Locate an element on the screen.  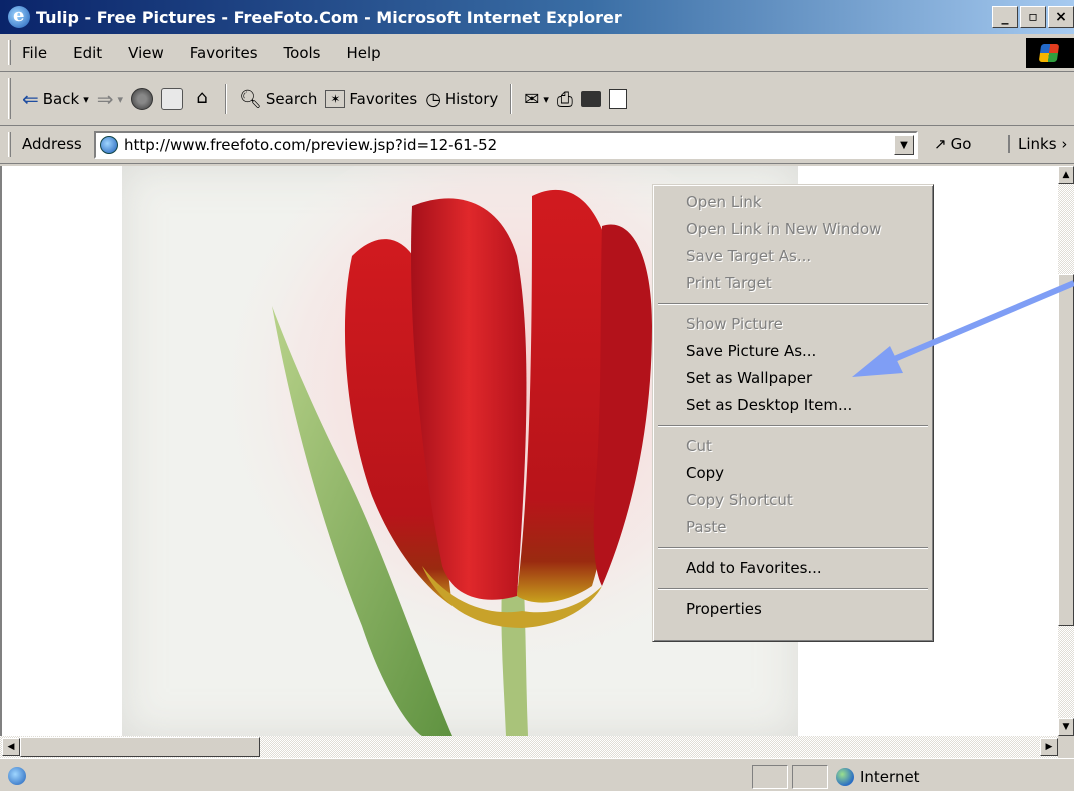
history-label: History is located at coordinates (471, 99).